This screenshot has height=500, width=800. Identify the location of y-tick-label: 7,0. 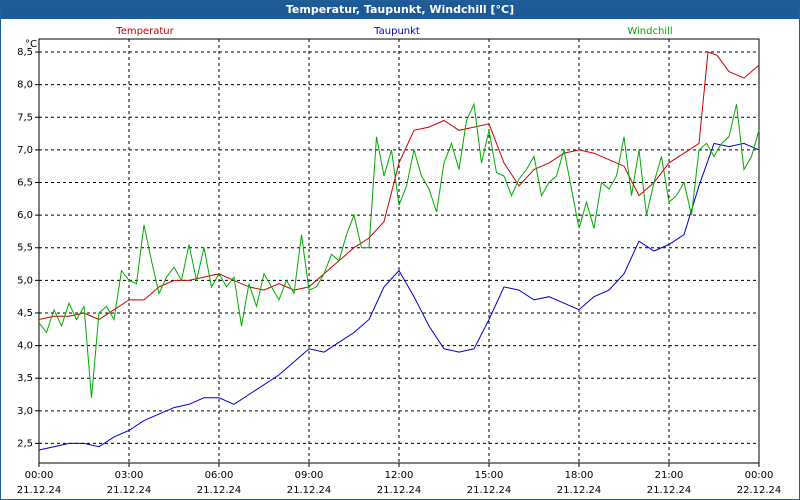
(25, 150).